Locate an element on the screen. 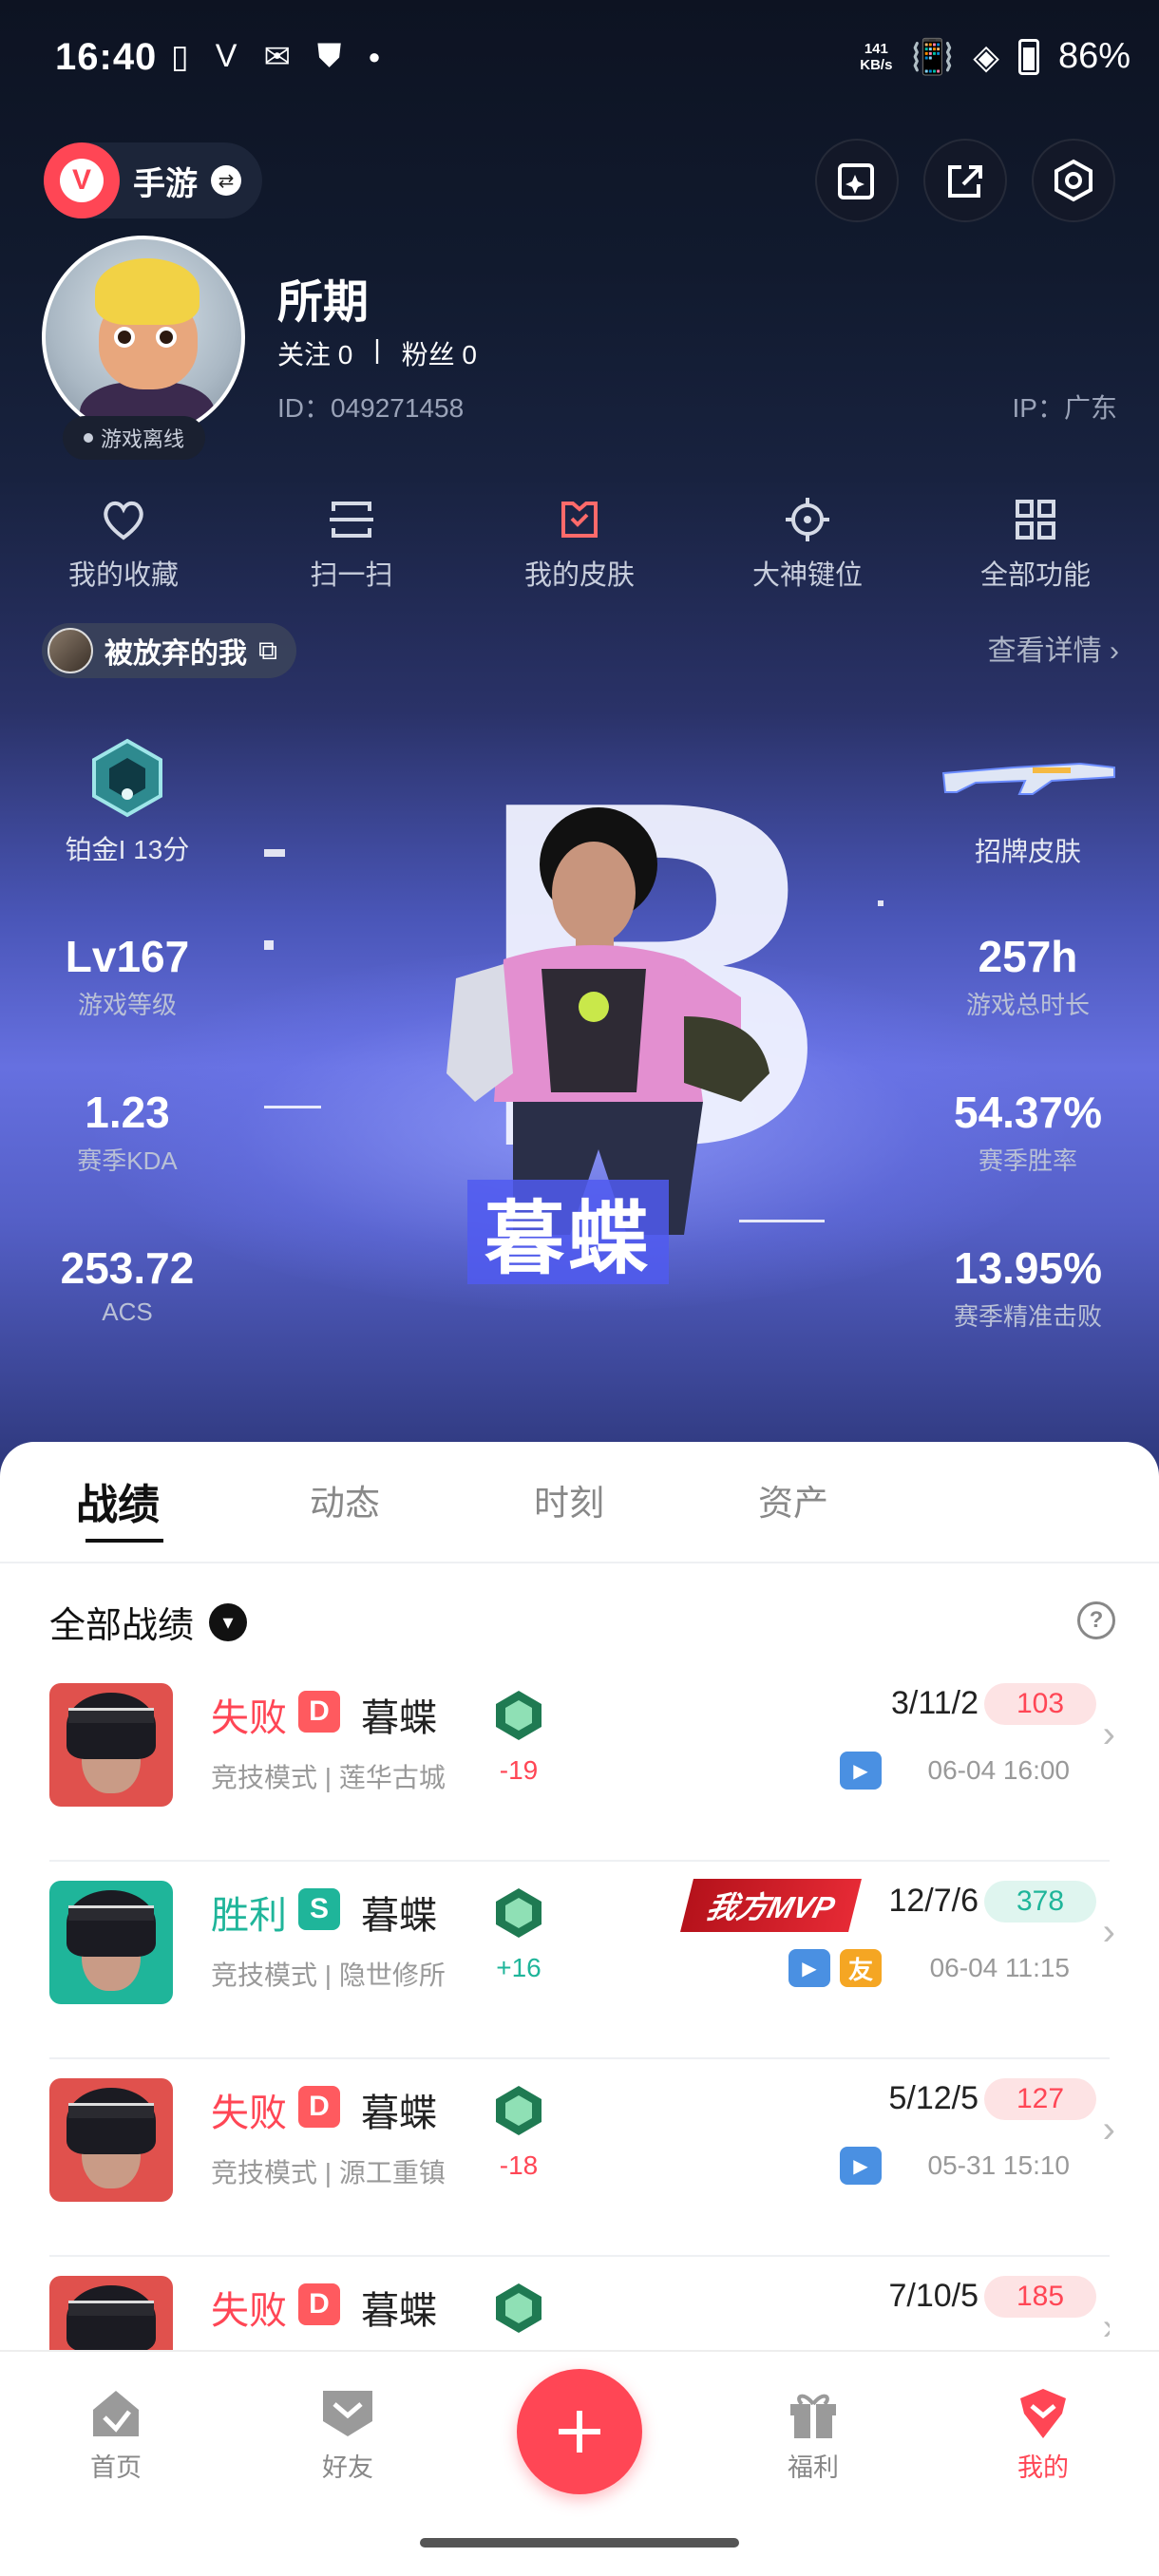  sparkle-card-icon is located at coordinates (856, 181).